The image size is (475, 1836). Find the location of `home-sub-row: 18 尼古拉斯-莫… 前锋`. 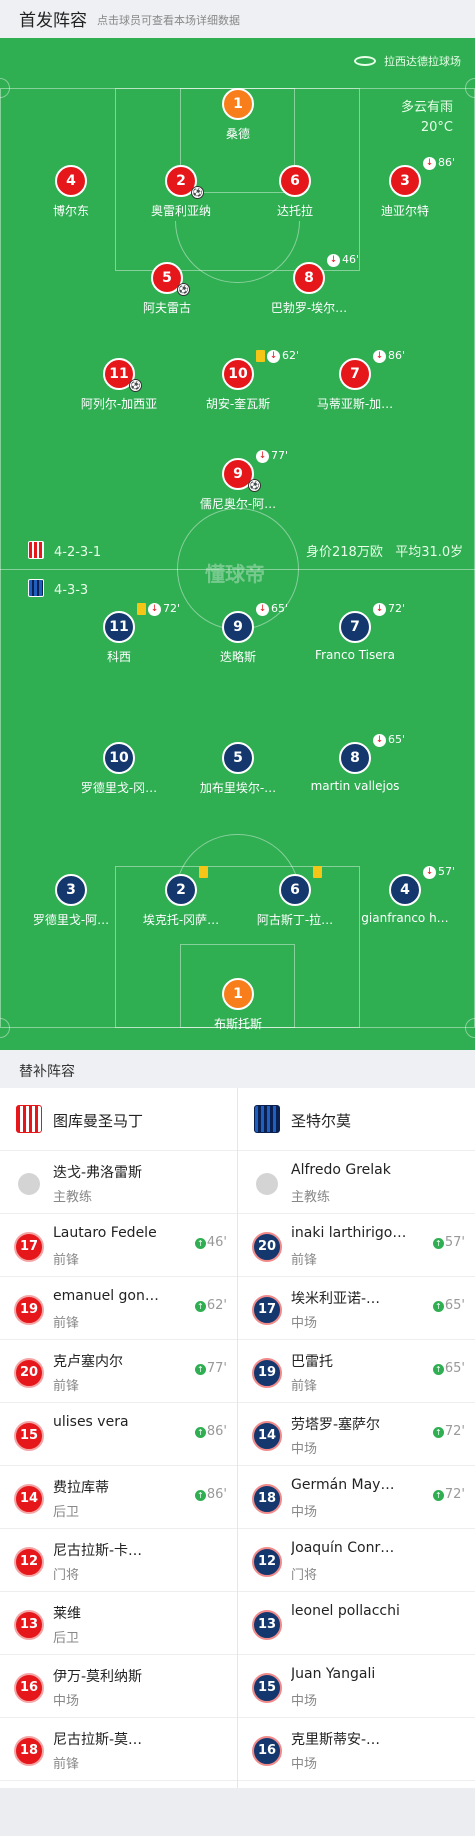

home-sub-row: 18 尼古拉斯-莫… 前锋 is located at coordinates (118, 1749).